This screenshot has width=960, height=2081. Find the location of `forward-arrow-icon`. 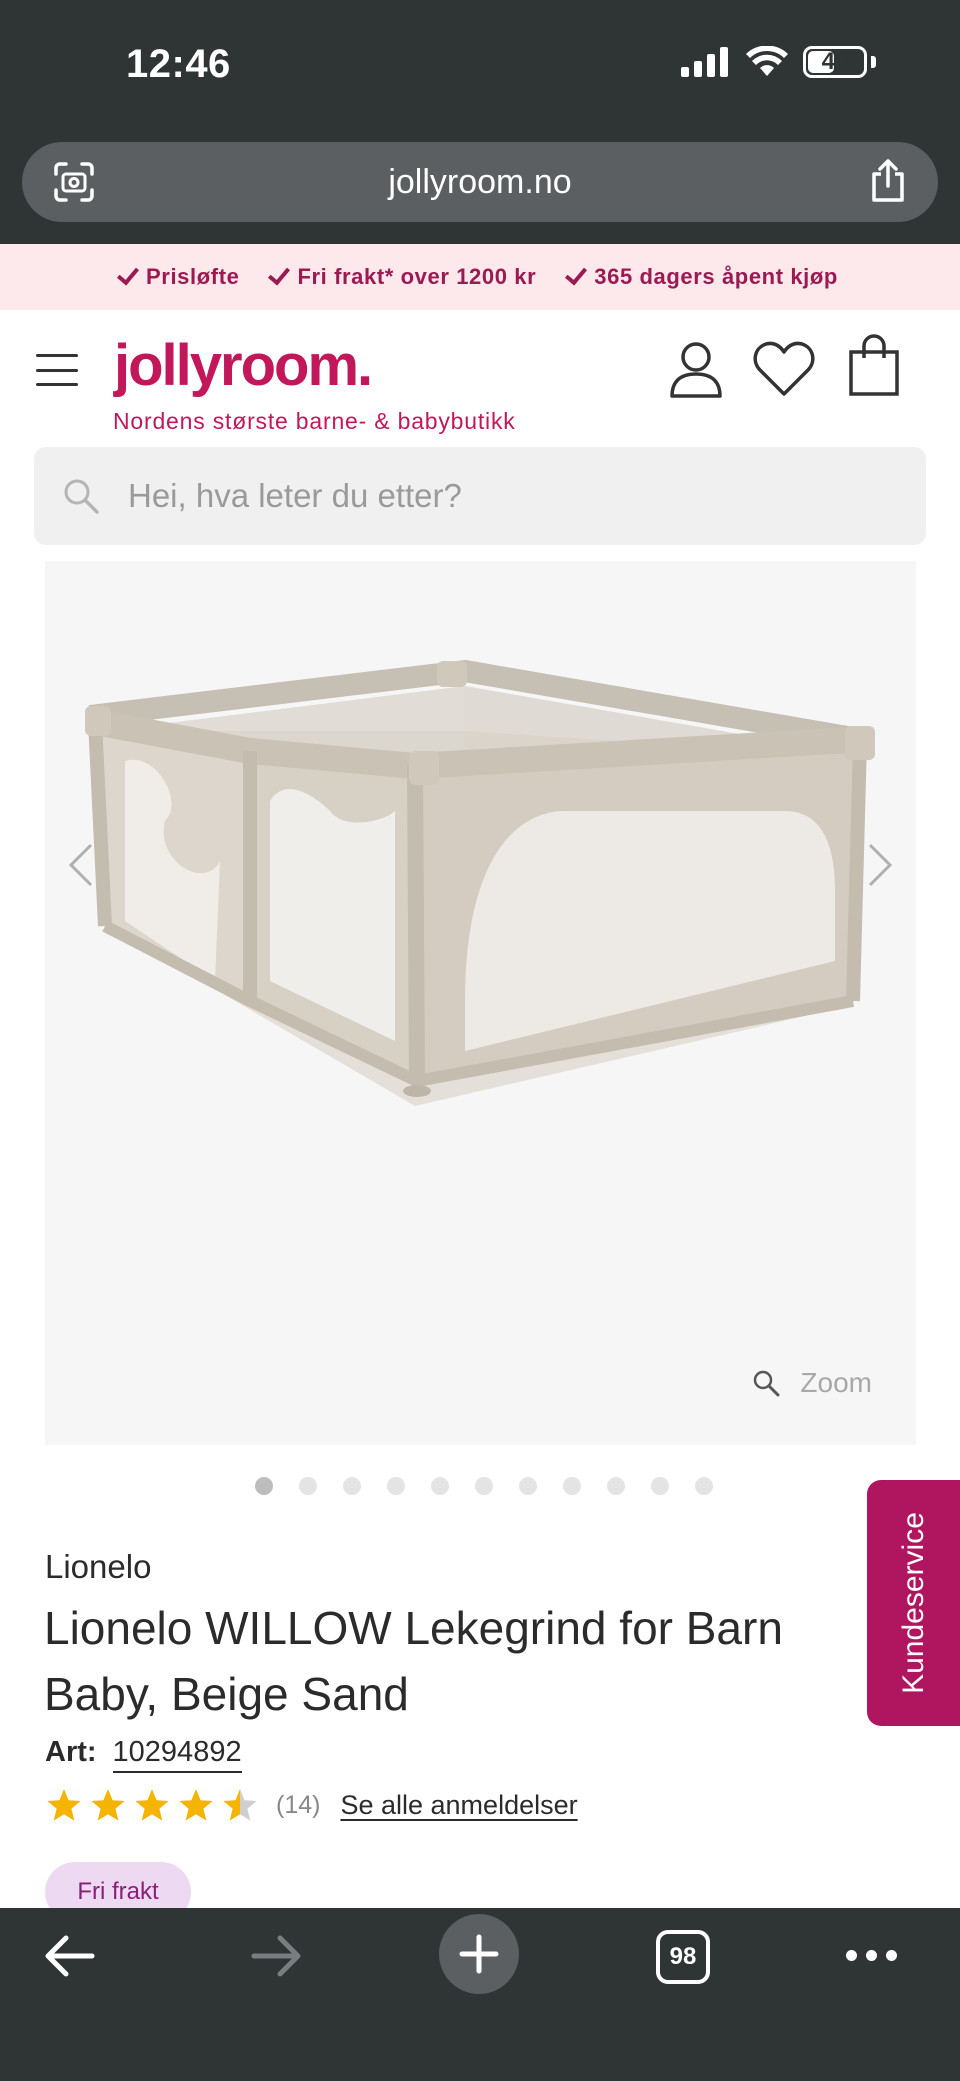

forward-arrow-icon is located at coordinates (276, 1956).